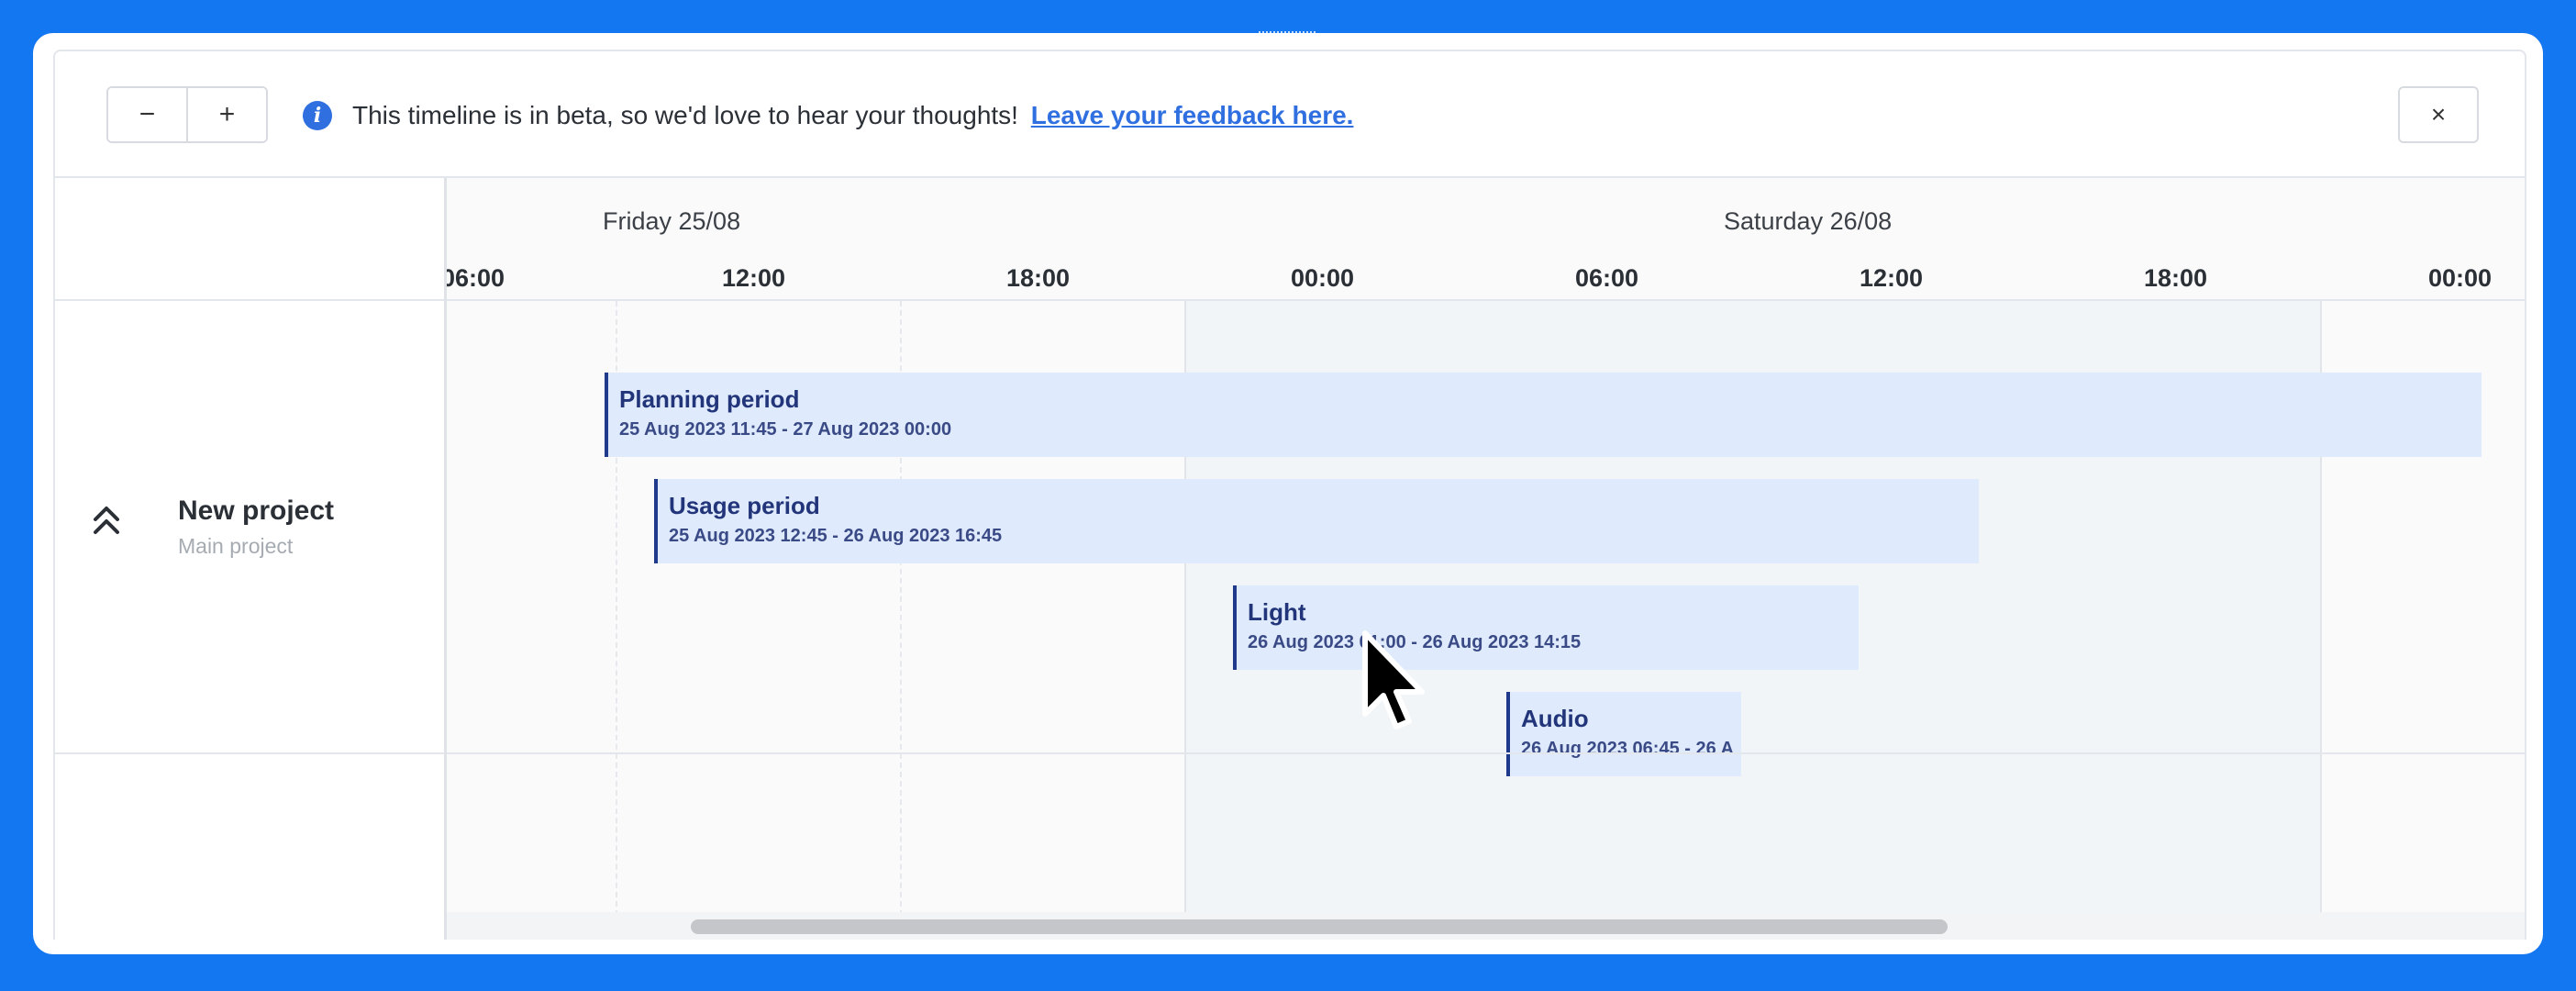 This screenshot has width=2576, height=991. Describe the element at coordinates (836, 536) in the screenshot. I see `bar-date-range: 25 Aug 2023 12:45 - 26 Aug 2023 16:45` at that location.